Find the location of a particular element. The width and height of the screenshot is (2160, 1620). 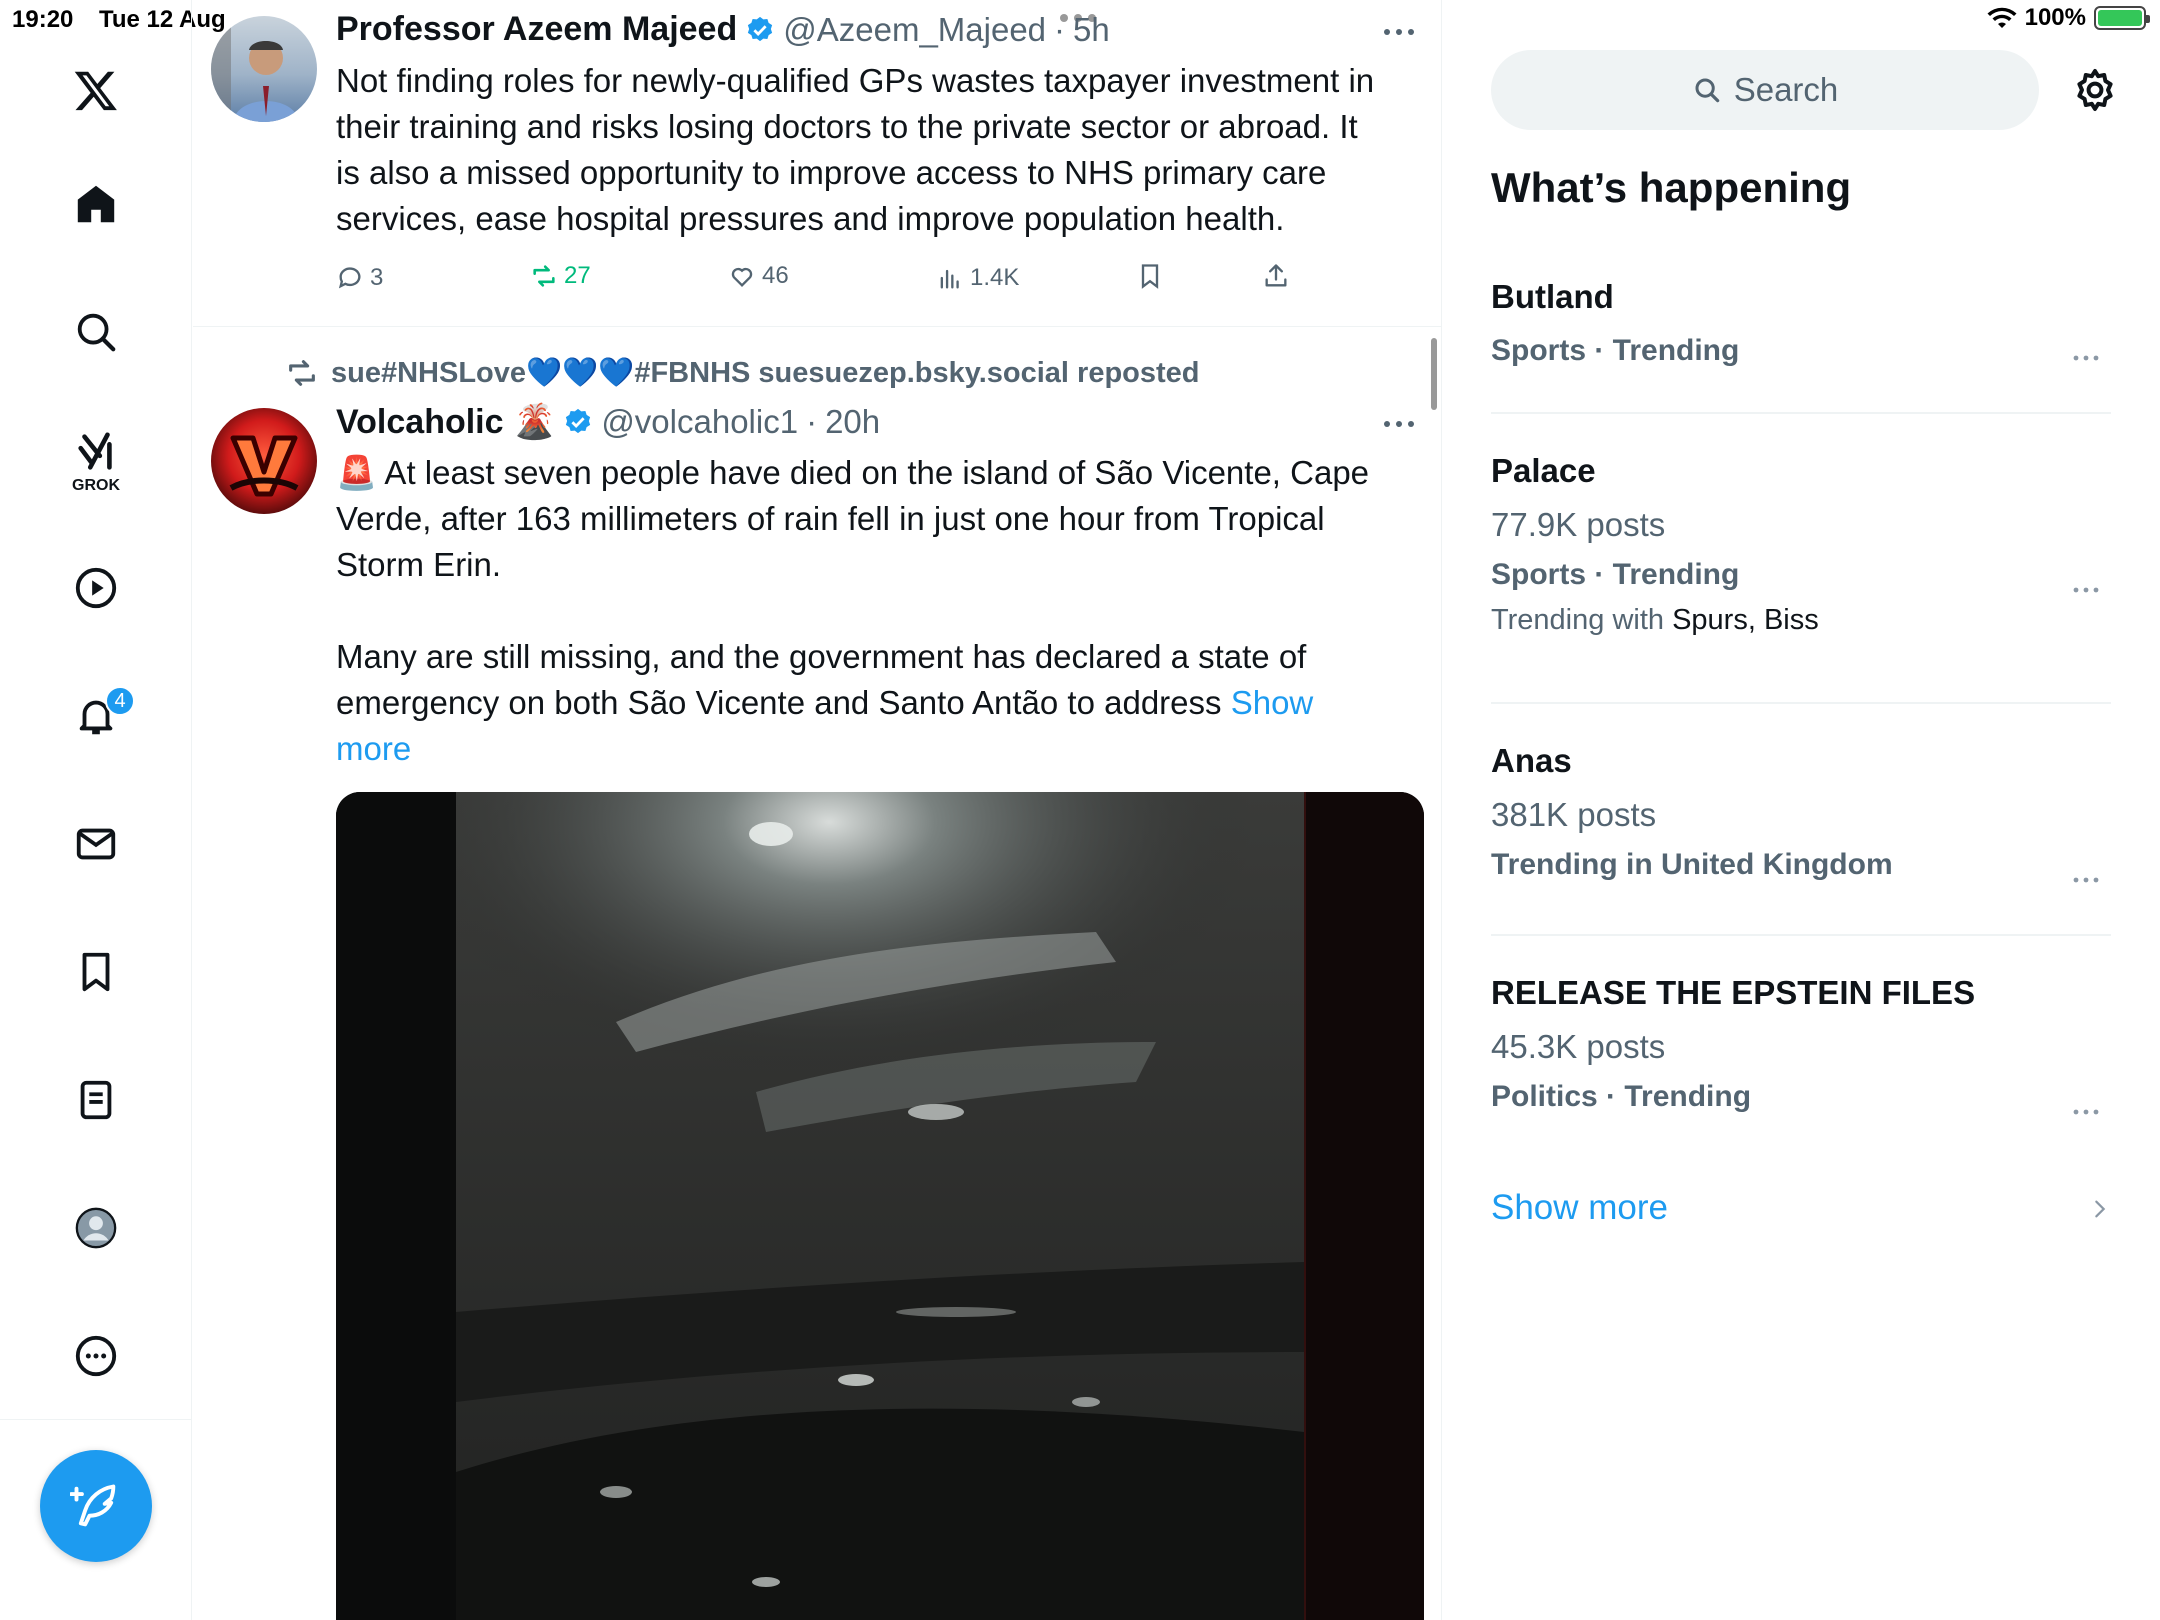

compose-post-button is located at coordinates (96, 1506).